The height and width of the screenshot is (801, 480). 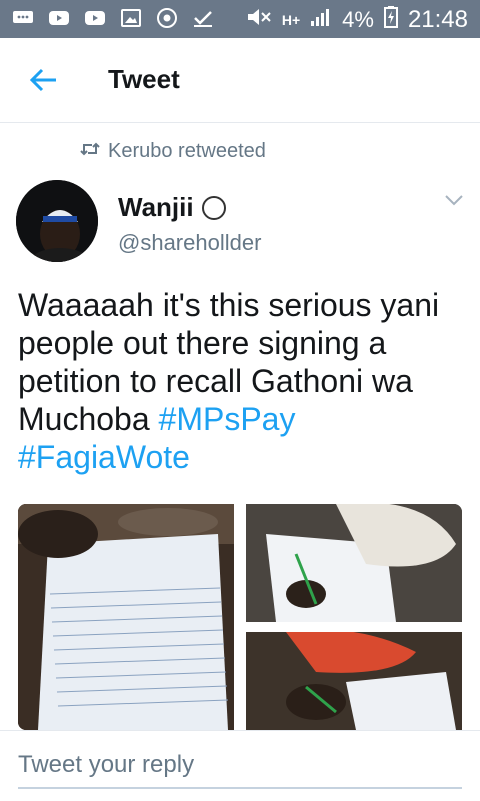 I want to click on battery-level: 4%, so click(x=358, y=19).